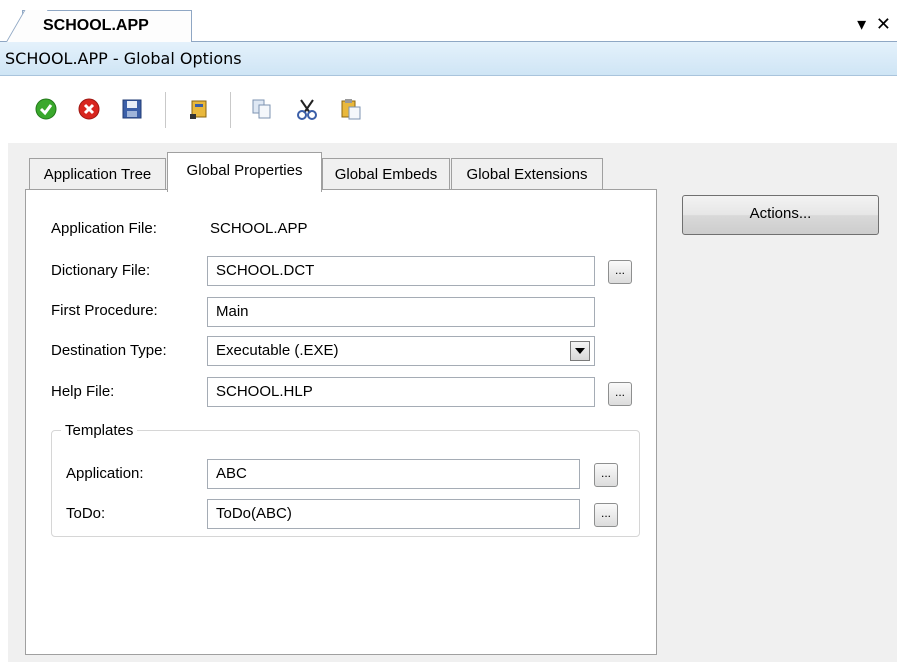  Describe the element at coordinates (86, 513) in the screenshot. I see `template-todo-label: ToDo:` at that location.